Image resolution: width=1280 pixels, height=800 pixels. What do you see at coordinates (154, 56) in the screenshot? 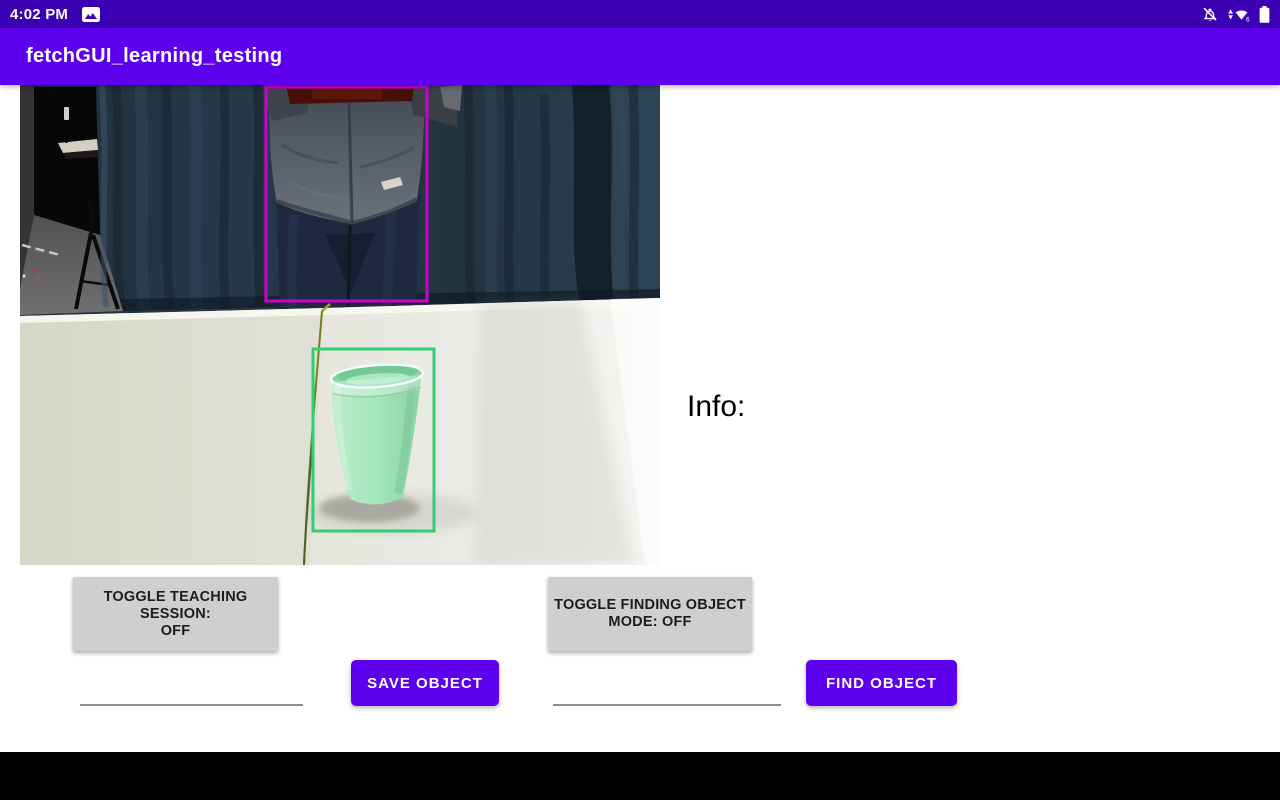
I see `app-title: fetchGUI_learning_testing` at bounding box center [154, 56].